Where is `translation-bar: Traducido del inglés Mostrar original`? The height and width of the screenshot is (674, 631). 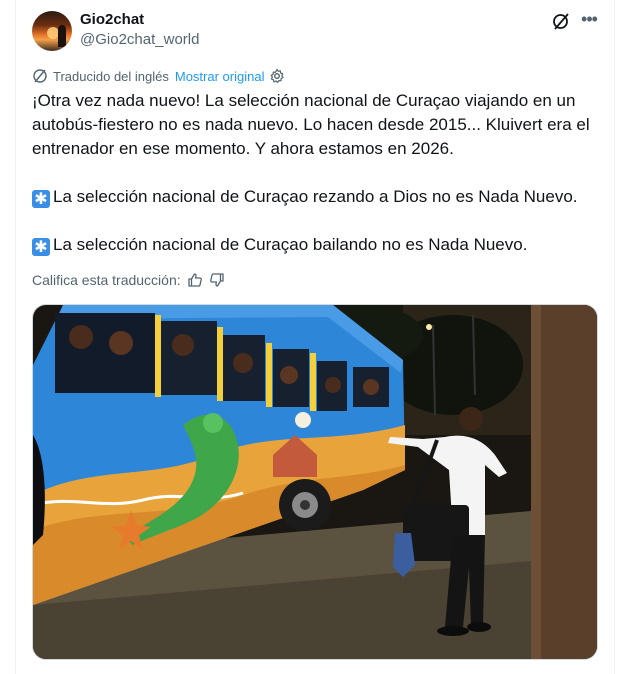 translation-bar: Traducido del inglés Mostrar original is located at coordinates (158, 76).